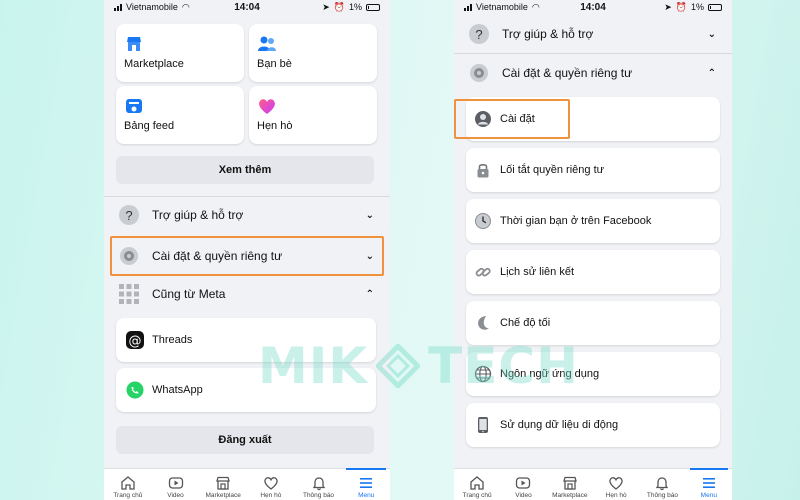 This screenshot has height=500, width=800. What do you see at coordinates (267, 43) in the screenshot?
I see `friends-icon` at bounding box center [267, 43].